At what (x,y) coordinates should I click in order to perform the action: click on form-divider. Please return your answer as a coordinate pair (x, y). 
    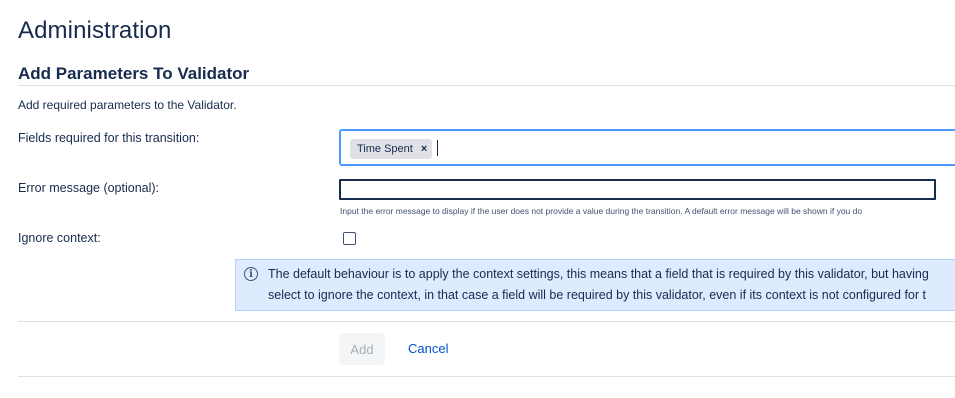
    Looking at the image, I should click on (486, 321).